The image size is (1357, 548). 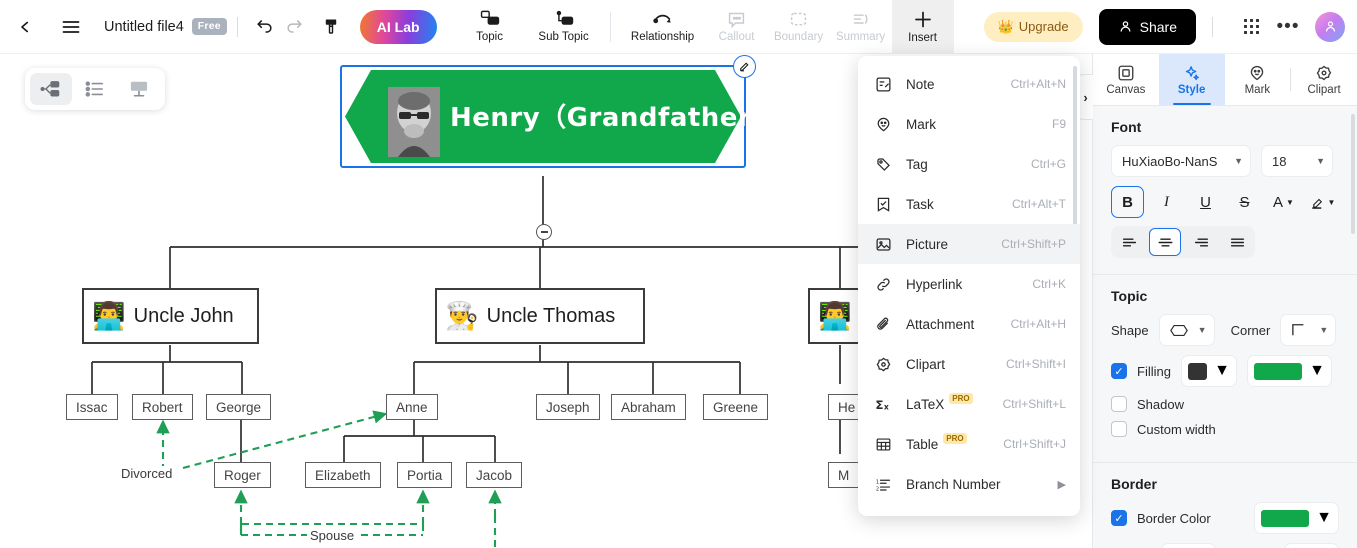 I want to click on menu-item-mark: Mark F9, so click(x=969, y=124).